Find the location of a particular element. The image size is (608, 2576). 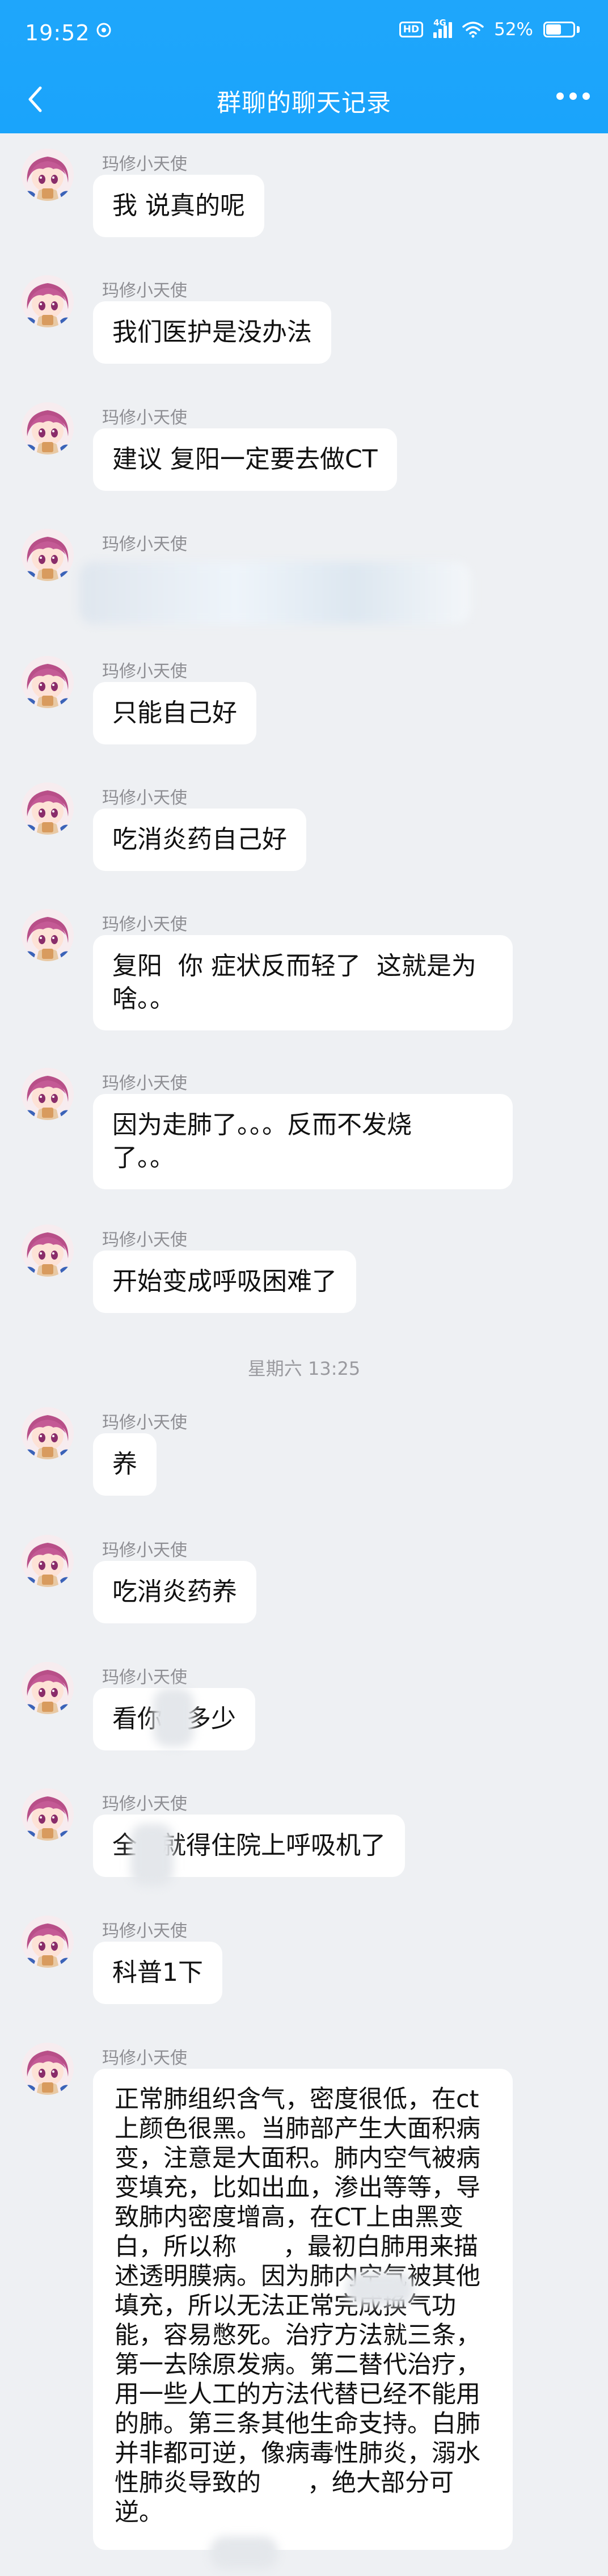

page-title: 群聊的聊天记录 is located at coordinates (304, 103).